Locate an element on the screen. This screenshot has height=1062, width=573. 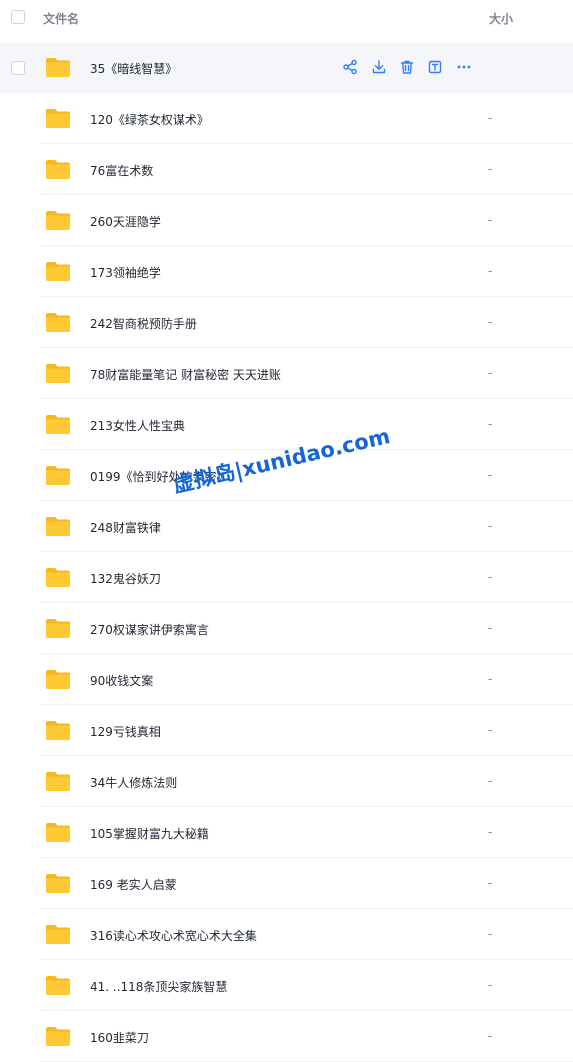
file-name: 270权谋家讲伊索寓言 is located at coordinates (149, 629).